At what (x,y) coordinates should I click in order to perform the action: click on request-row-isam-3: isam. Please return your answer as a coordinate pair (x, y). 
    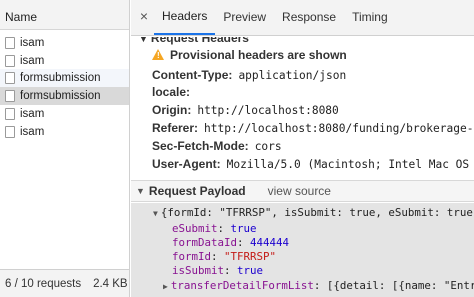
    Looking at the image, I should click on (64, 114).